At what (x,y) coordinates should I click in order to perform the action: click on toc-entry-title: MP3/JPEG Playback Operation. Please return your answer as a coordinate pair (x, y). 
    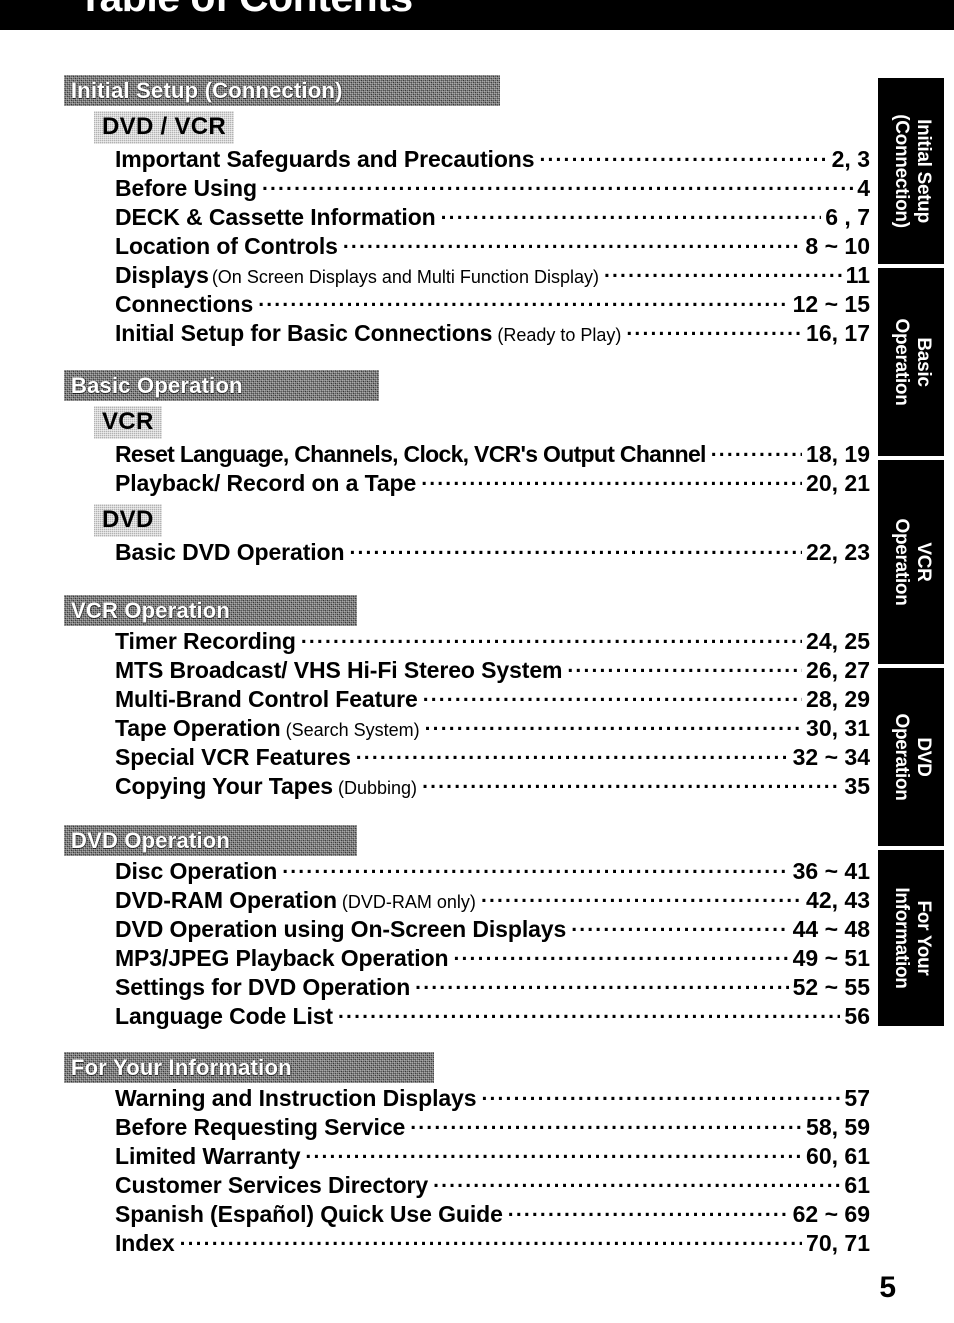
    Looking at the image, I should click on (282, 958).